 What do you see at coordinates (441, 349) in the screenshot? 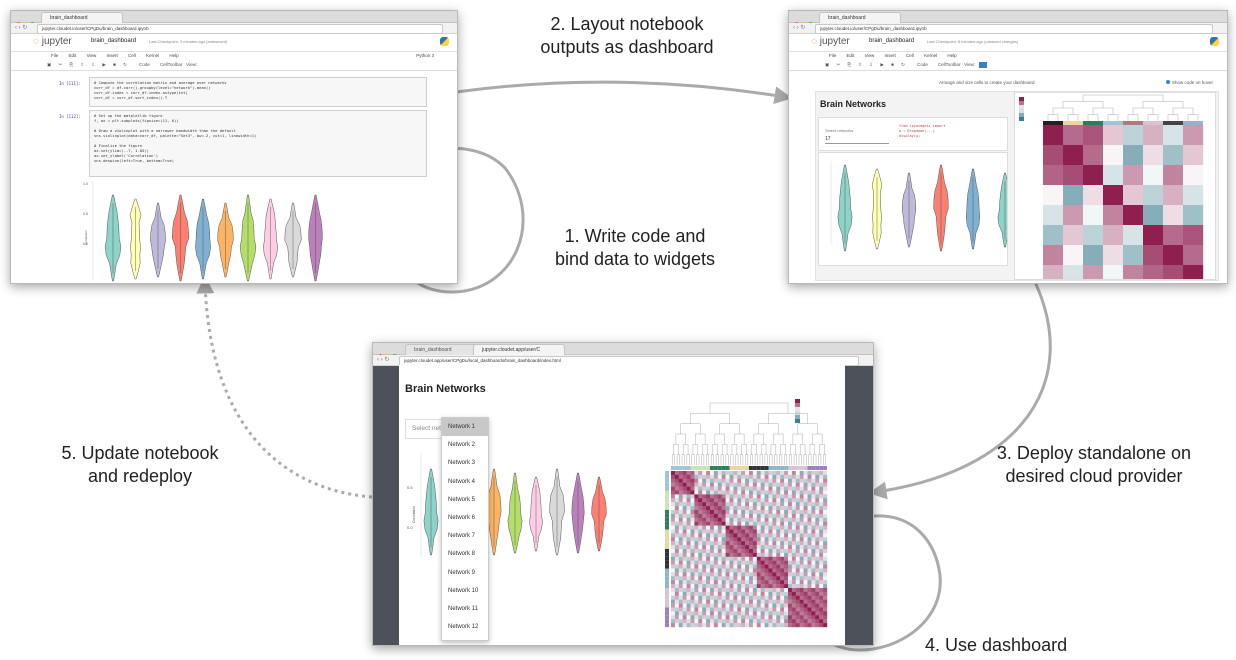
I see `browser-tab-notebook: brain_dashboard` at bounding box center [441, 349].